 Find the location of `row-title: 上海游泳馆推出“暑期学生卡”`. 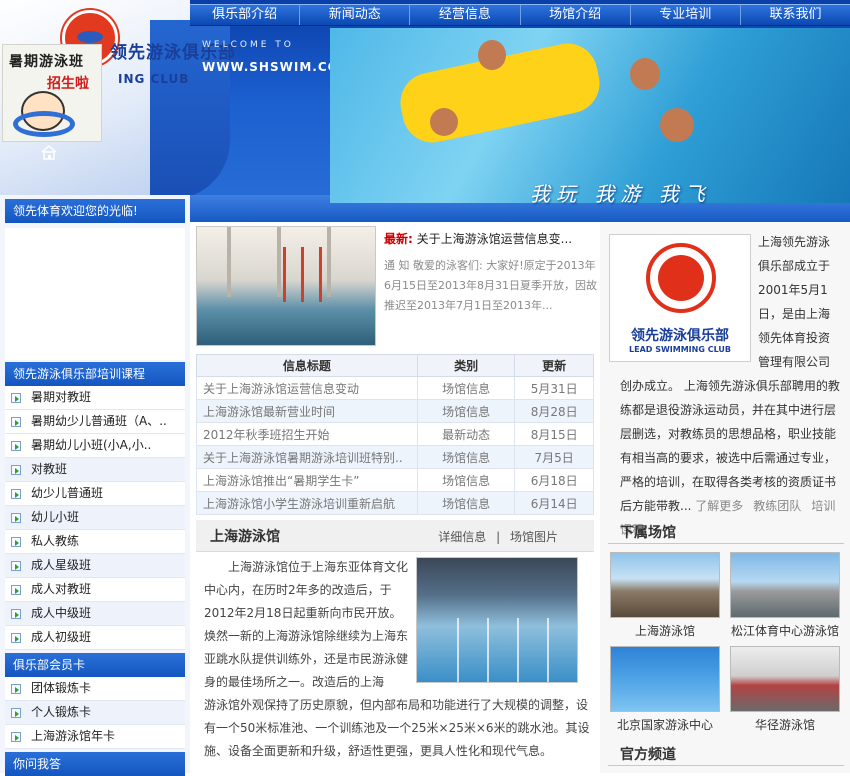

row-title: 上海游泳馆推出“暑期学生卡” is located at coordinates (307, 480).